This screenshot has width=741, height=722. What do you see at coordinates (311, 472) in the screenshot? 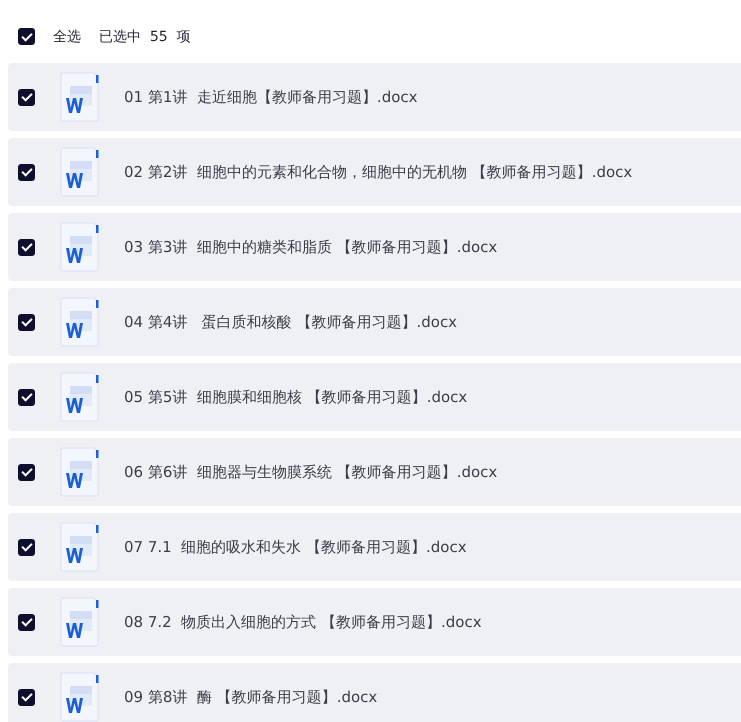
I see `file-name: 06 第6讲 细胞器与生物膜系统 【教师备用习题】.docx` at bounding box center [311, 472].